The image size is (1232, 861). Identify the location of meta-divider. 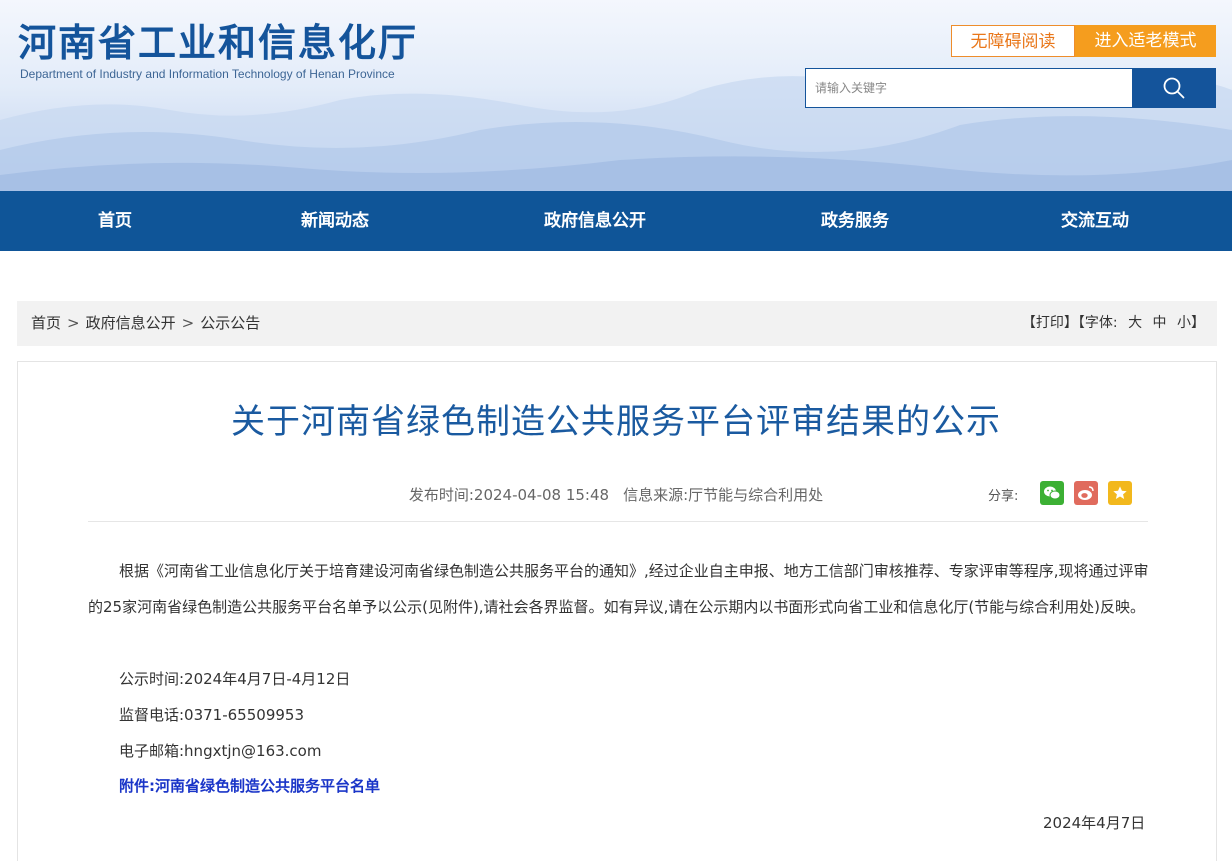
(618, 521).